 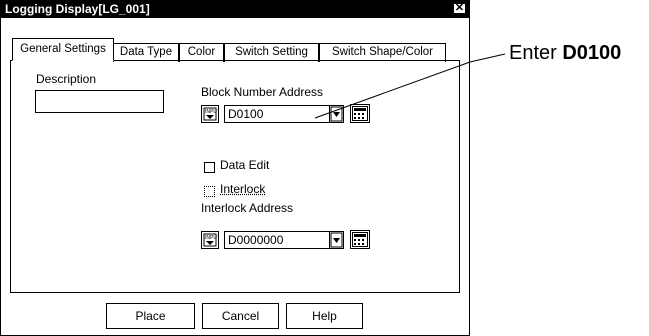 I want to click on annotation-prefix: Enter, so click(x=536, y=53).